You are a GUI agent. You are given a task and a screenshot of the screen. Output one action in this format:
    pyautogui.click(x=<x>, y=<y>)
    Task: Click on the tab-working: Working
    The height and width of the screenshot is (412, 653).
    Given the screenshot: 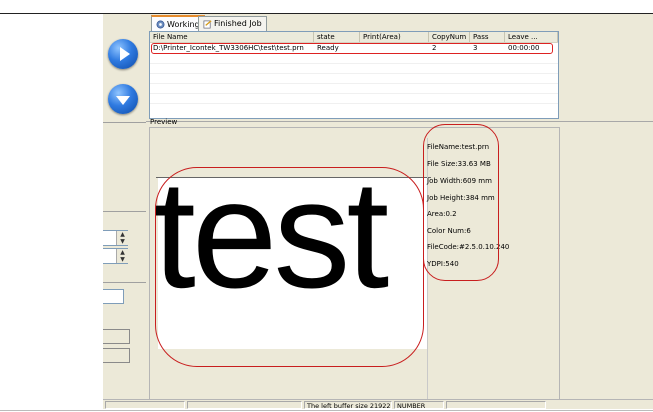 What is the action you would take?
    pyautogui.click(x=178, y=23)
    